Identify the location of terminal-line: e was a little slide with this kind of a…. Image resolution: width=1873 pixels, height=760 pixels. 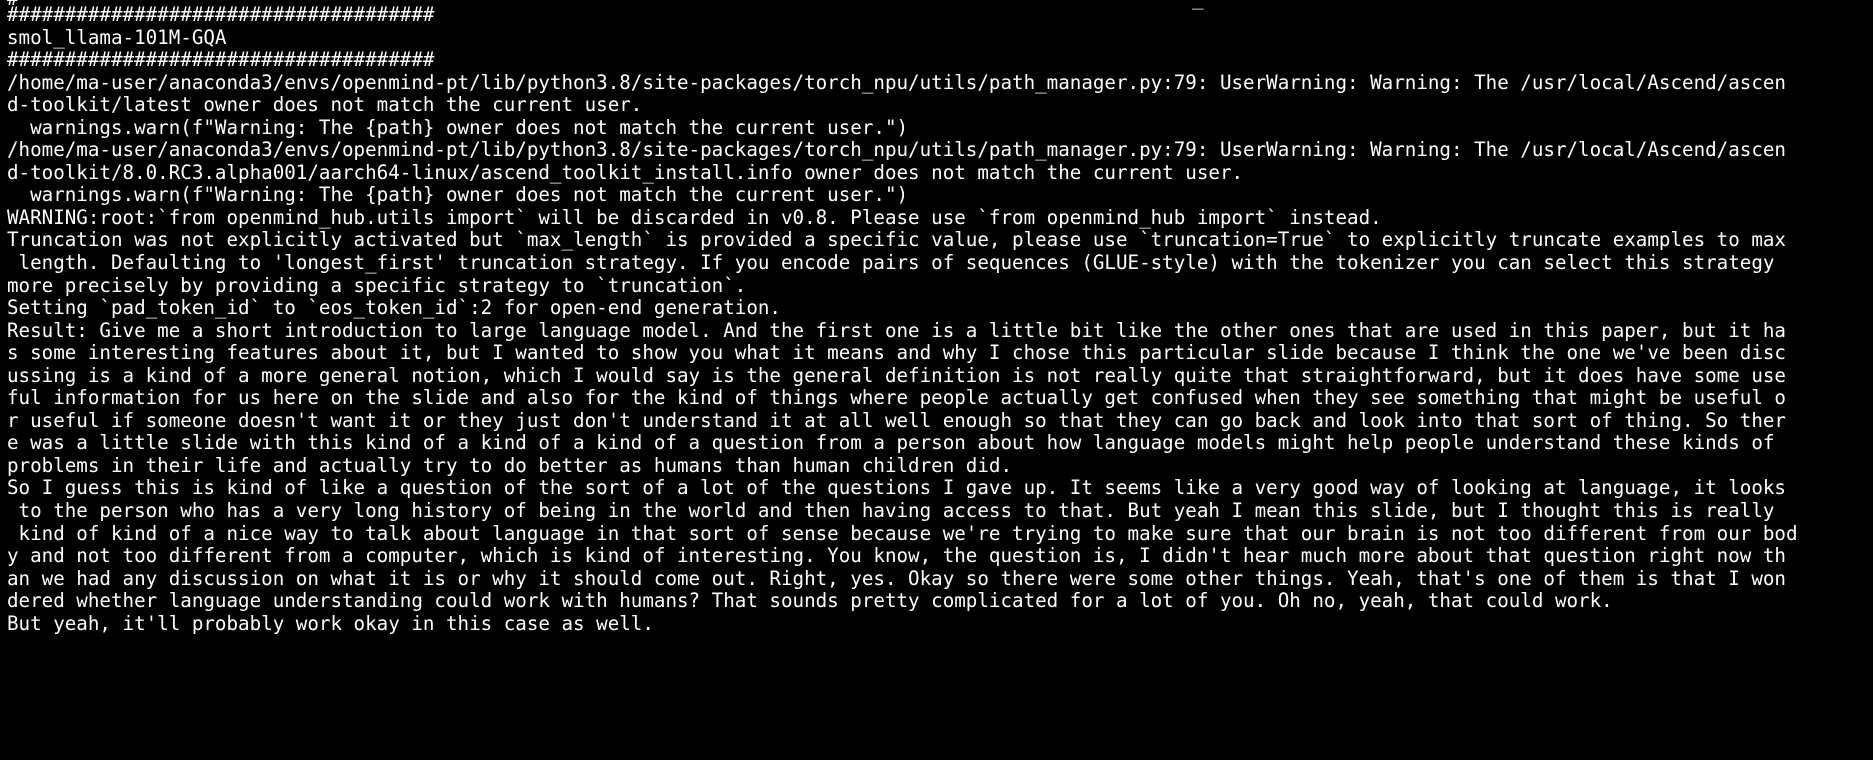
(891, 443).